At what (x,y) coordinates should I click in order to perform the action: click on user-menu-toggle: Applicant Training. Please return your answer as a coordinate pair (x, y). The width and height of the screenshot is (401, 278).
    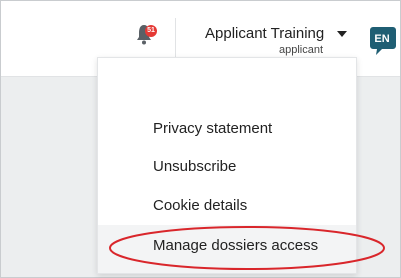
    Looking at the image, I should click on (264, 33).